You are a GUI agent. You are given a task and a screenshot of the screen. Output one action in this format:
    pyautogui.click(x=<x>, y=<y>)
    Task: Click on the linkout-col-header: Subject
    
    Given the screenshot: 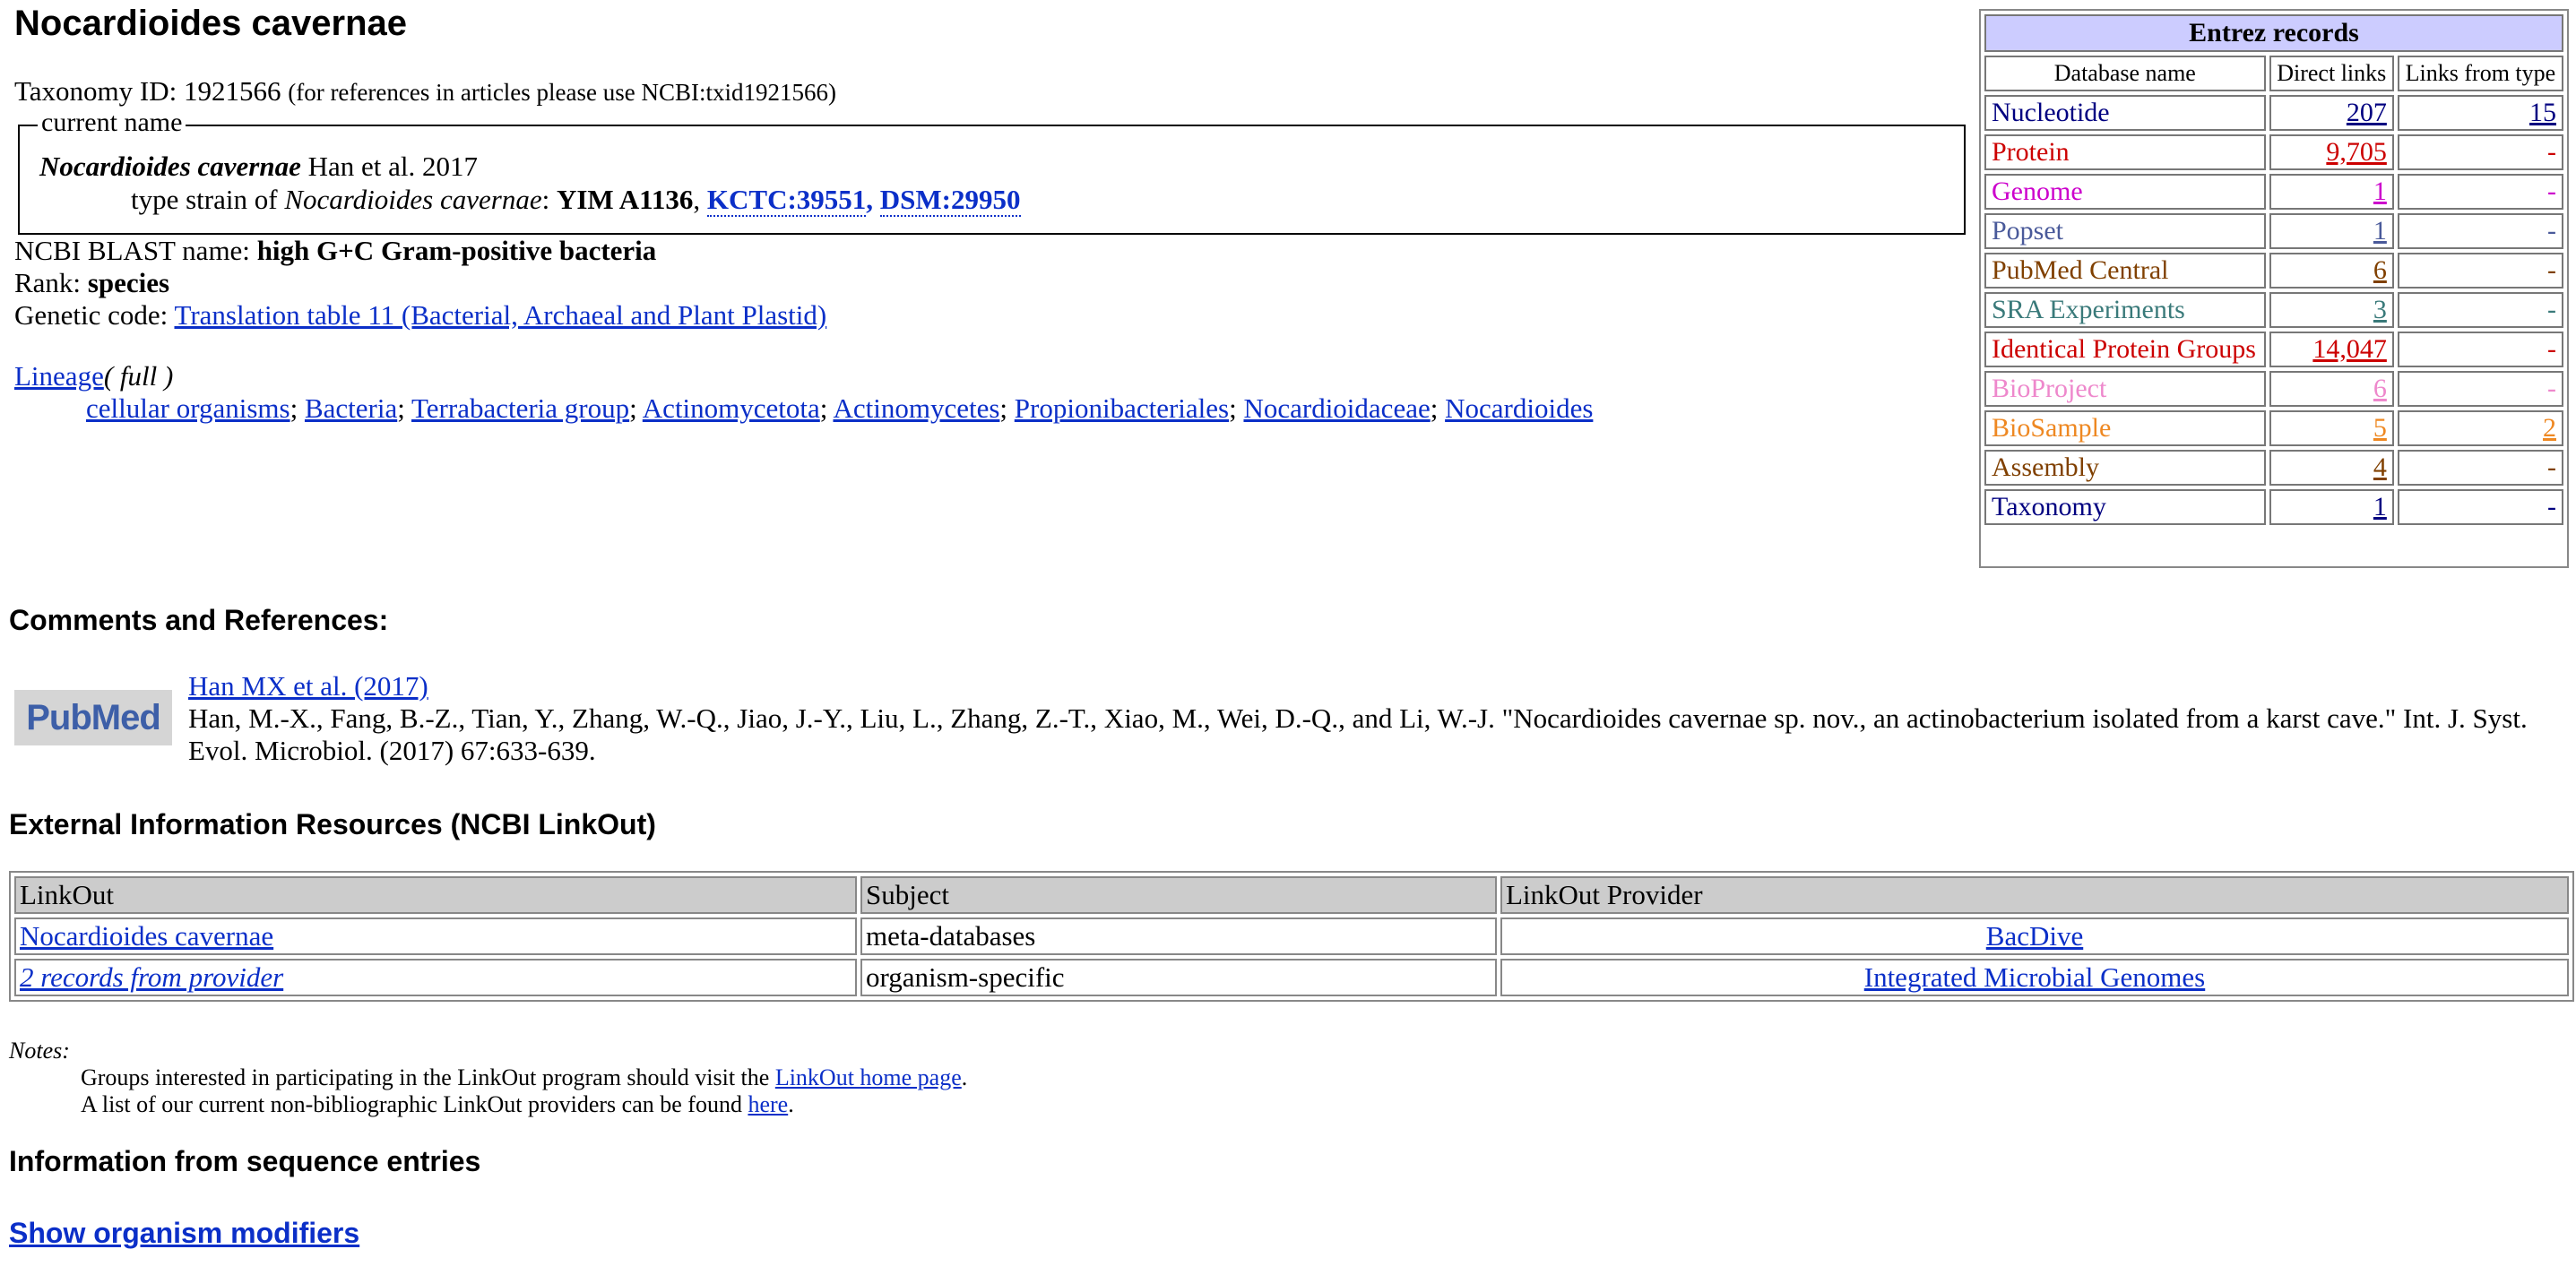 What is the action you would take?
    pyautogui.click(x=1178, y=895)
    